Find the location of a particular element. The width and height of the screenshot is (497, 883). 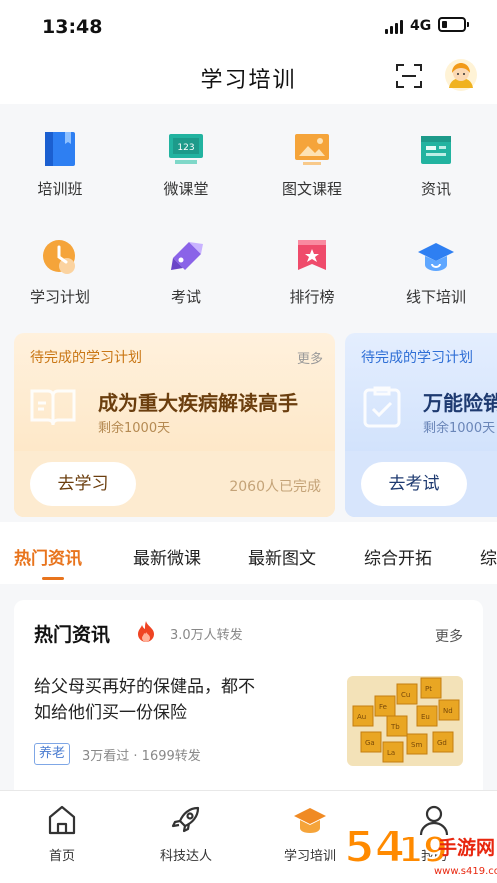

start-study-button: 去学习 is located at coordinates (83, 484).